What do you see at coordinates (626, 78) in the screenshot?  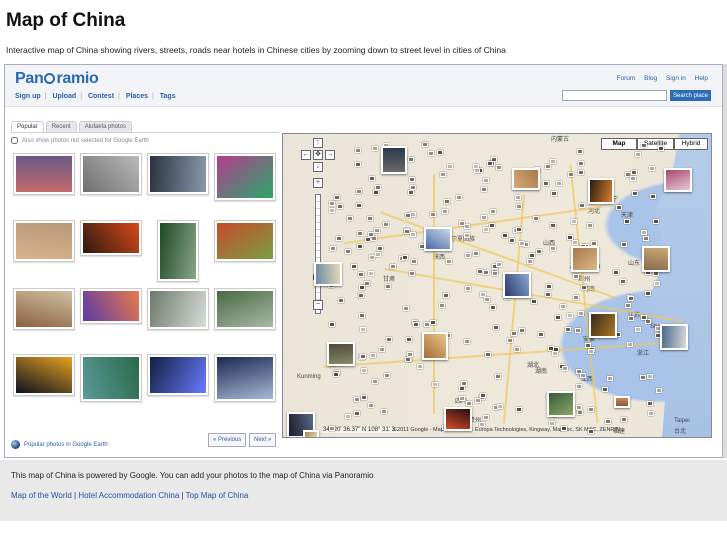 I see `link-forum: Forum` at bounding box center [626, 78].